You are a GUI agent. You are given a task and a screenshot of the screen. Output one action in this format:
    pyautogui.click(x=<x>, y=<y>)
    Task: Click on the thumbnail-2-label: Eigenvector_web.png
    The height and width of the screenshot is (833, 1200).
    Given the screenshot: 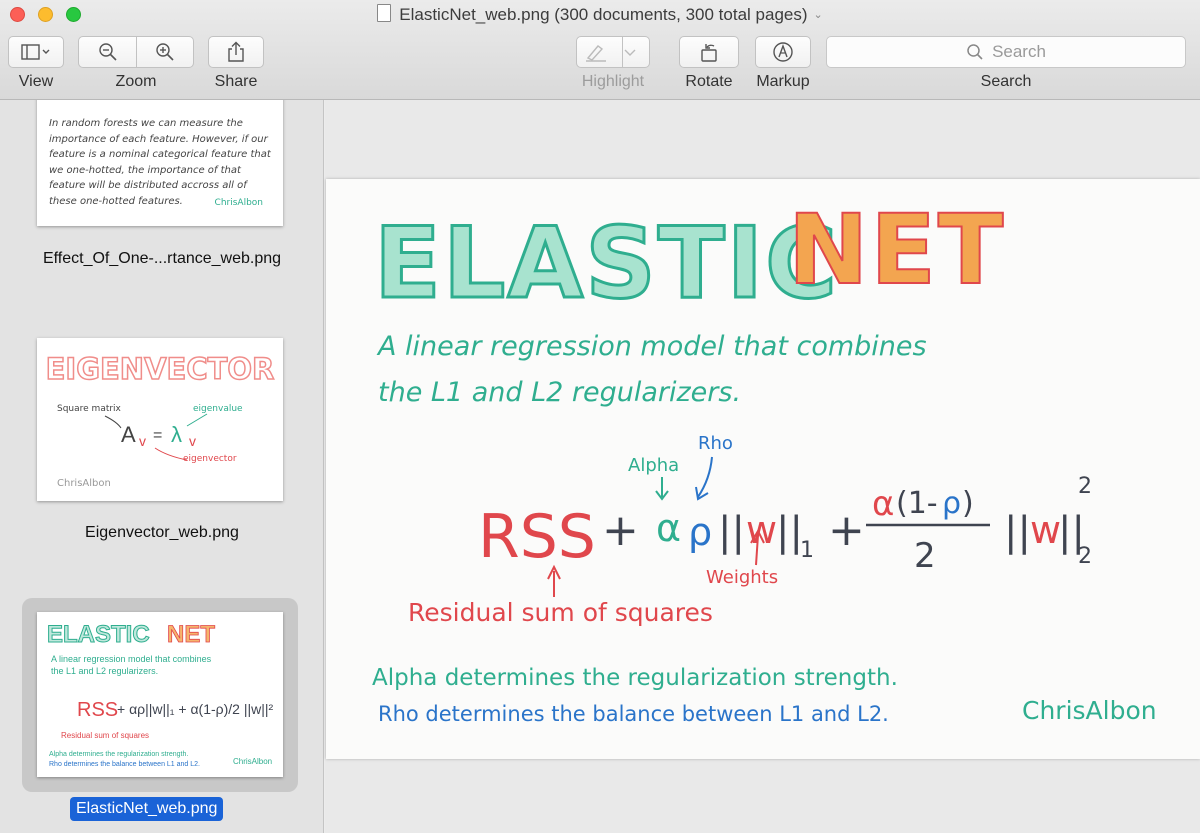 What is the action you would take?
    pyautogui.click(x=162, y=532)
    